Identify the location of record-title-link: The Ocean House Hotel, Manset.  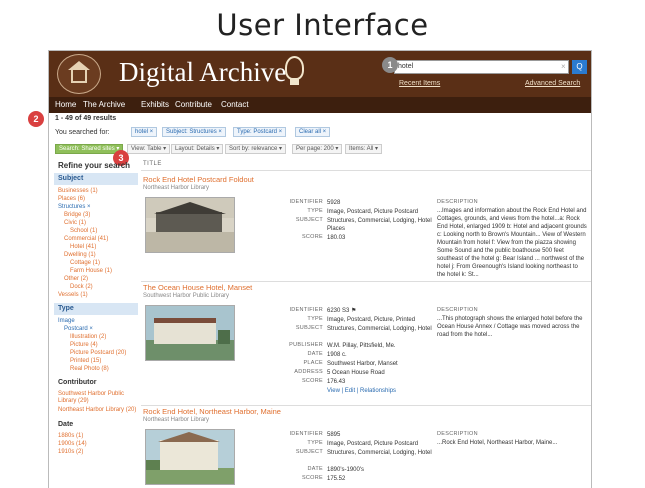
(197, 287).